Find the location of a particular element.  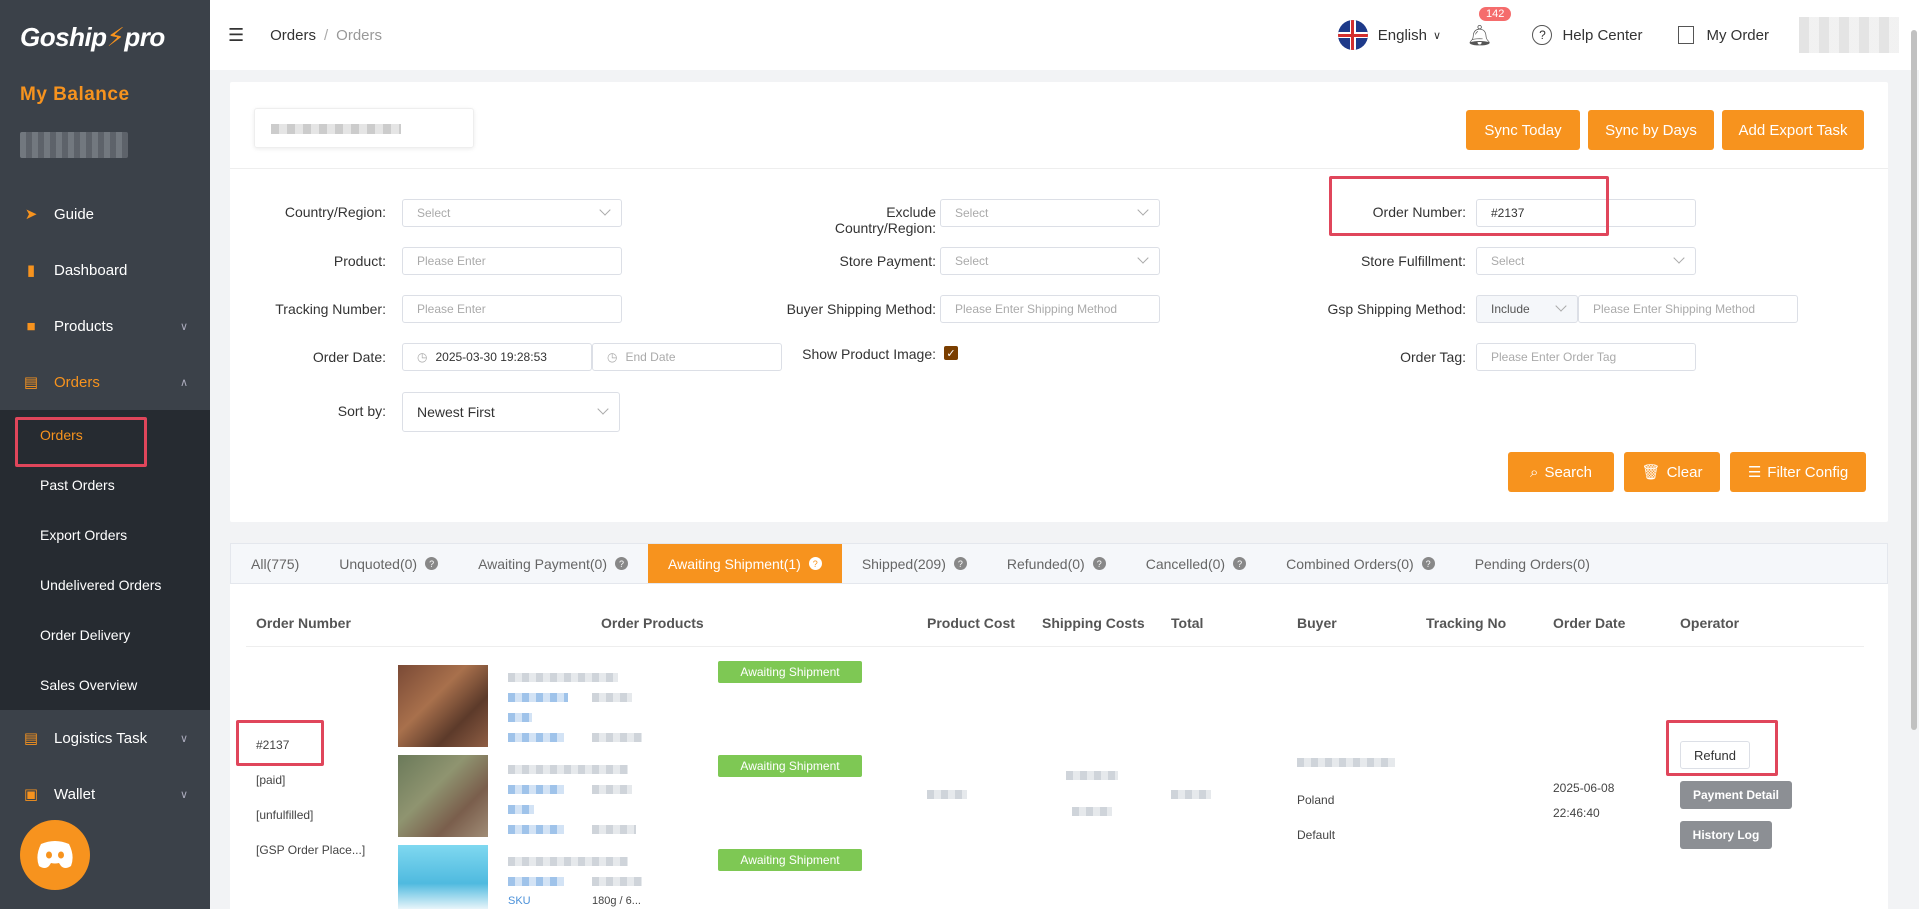

subnav-item-export-orders: Export Orders is located at coordinates (105, 535).